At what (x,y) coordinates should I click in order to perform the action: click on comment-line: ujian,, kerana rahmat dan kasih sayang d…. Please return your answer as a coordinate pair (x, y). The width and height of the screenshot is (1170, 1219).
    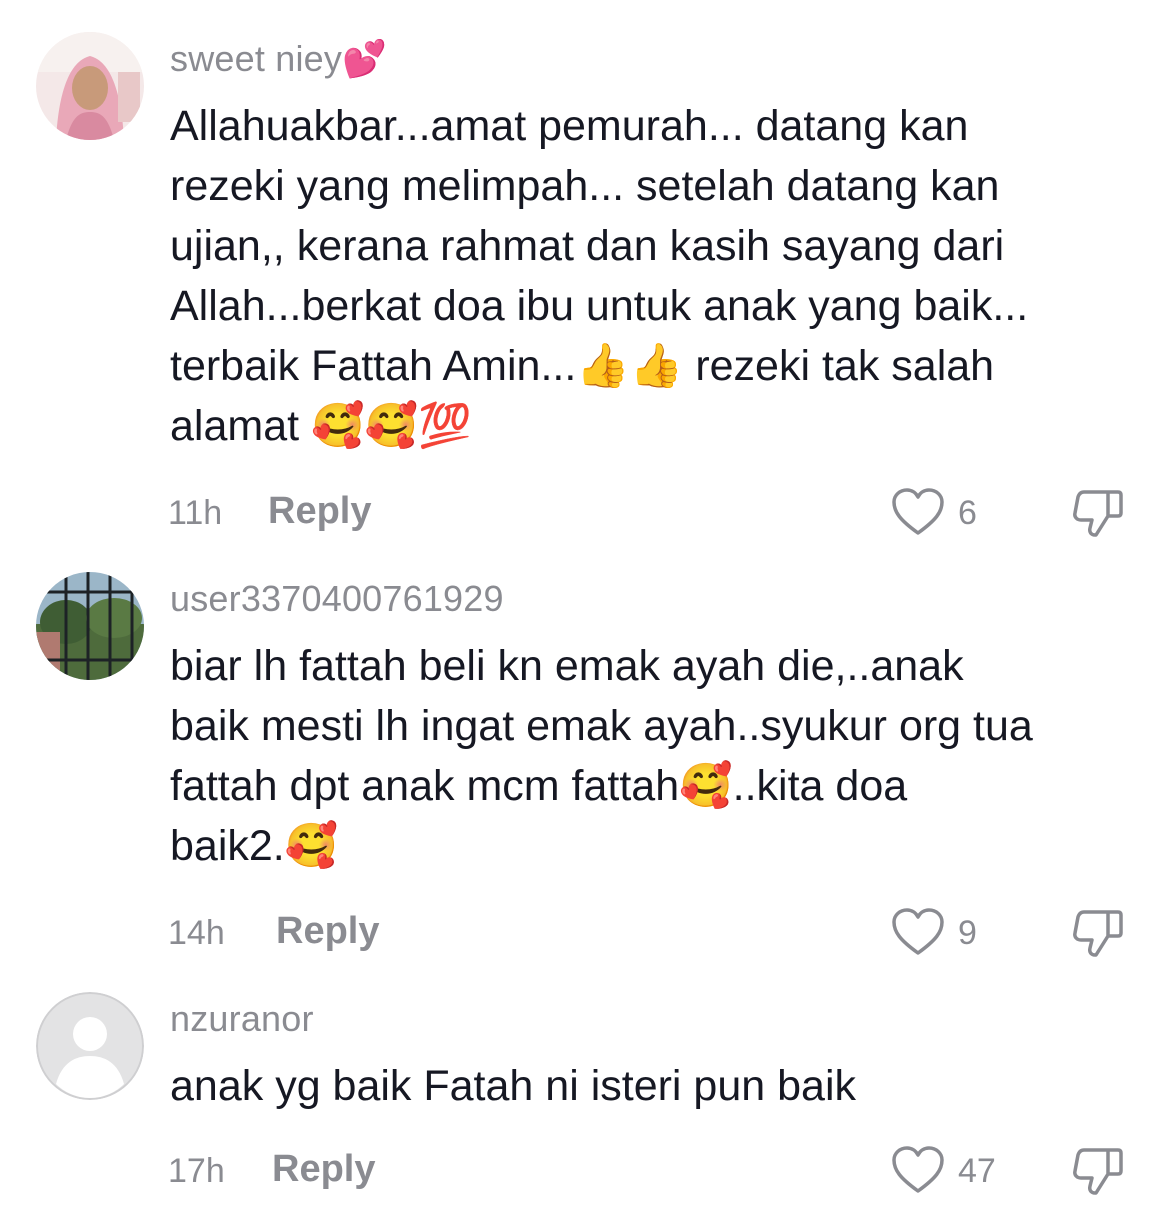
    Looking at the image, I should click on (587, 246).